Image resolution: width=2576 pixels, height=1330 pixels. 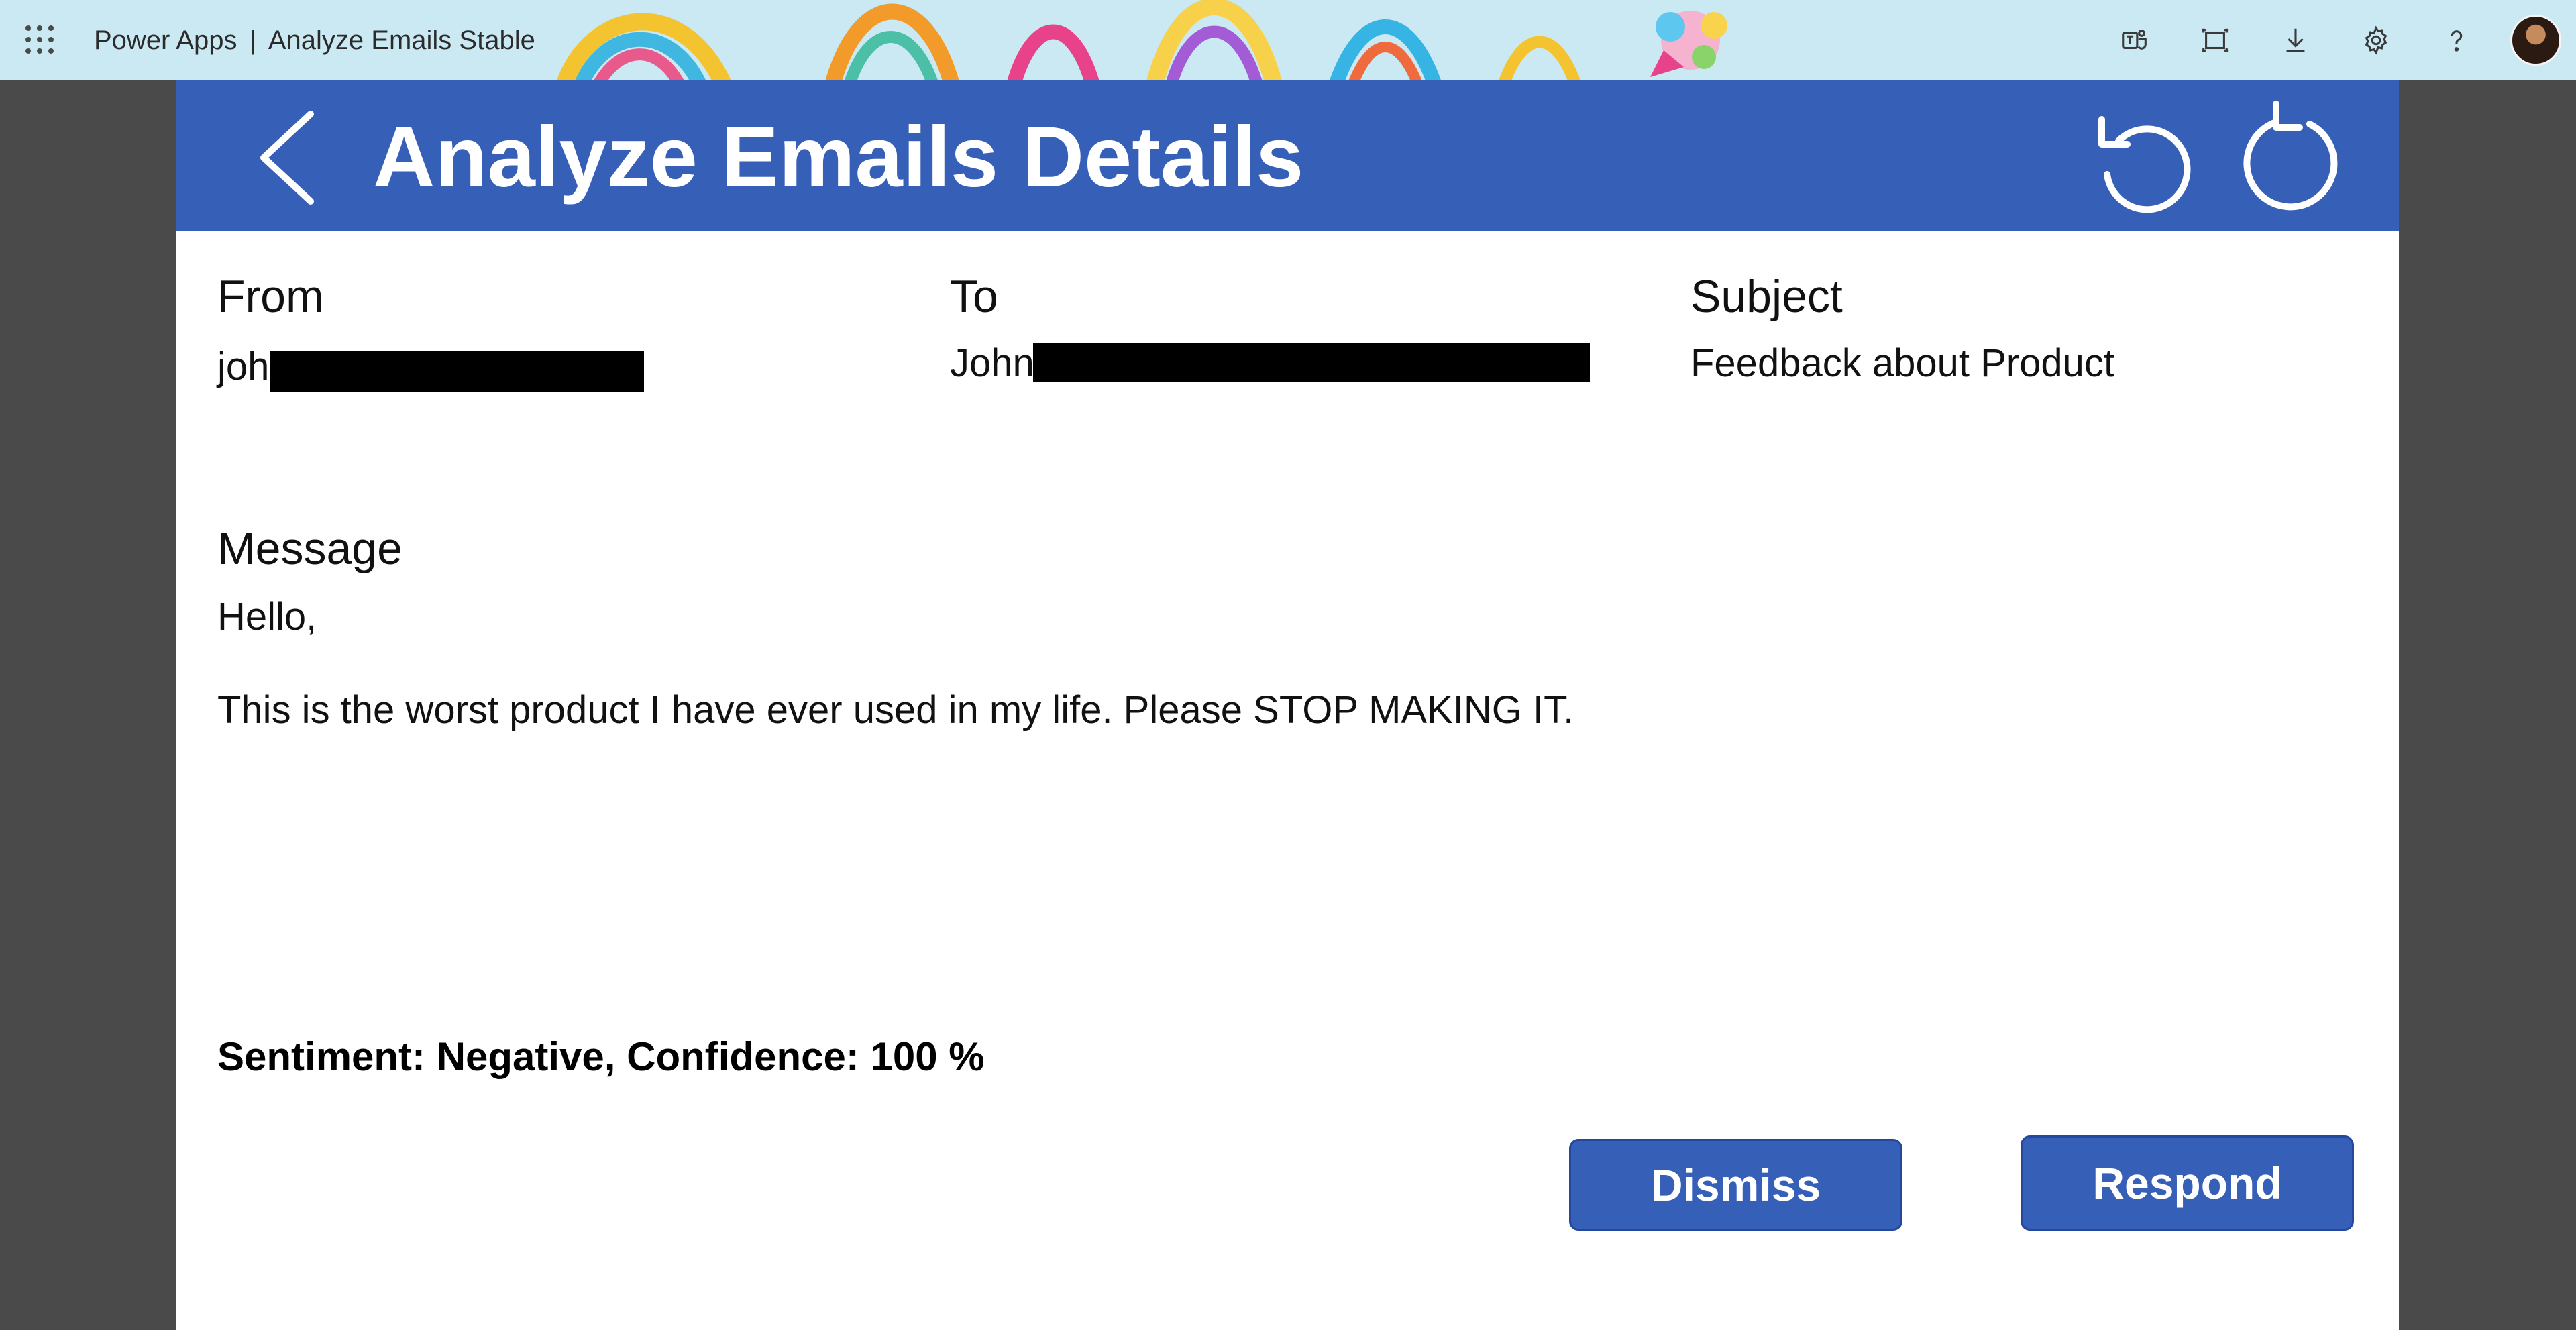 I want to click on from-value: joh, so click(x=243, y=366).